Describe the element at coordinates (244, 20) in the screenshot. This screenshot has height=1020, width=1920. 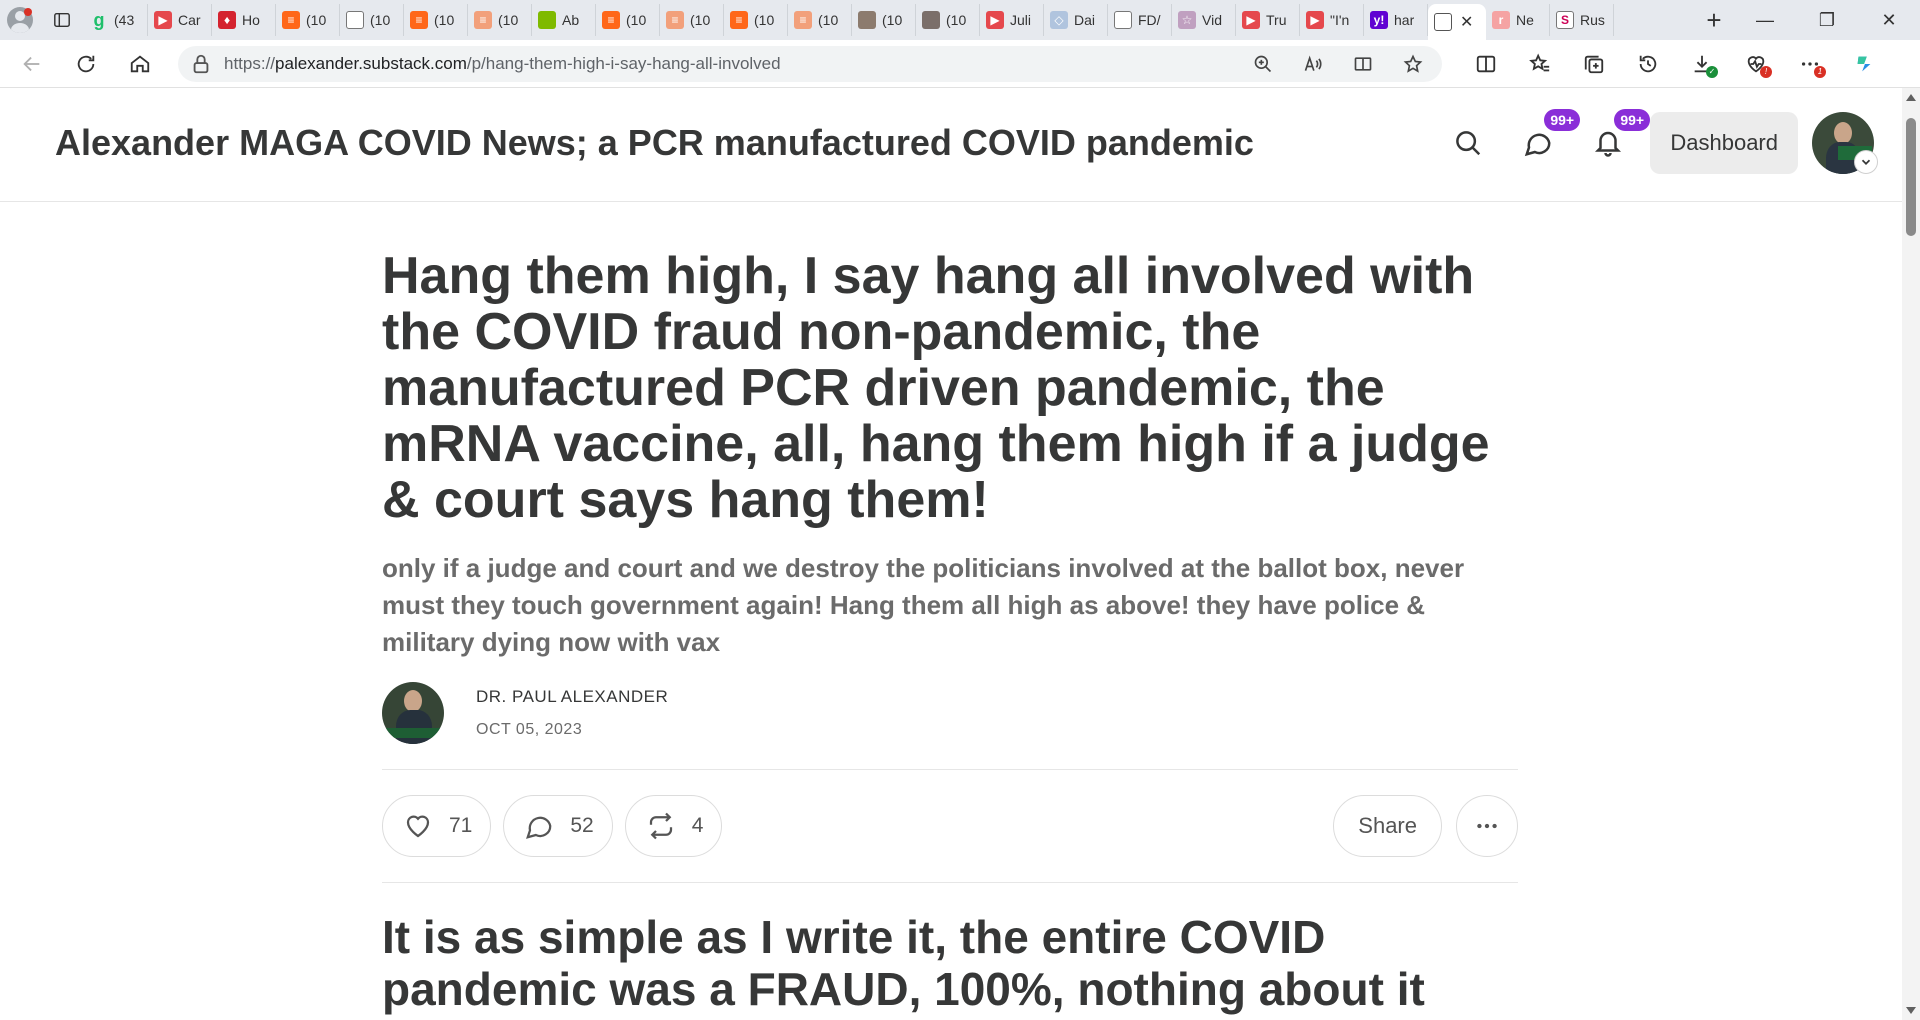
I see `browser-tab: ♦ Ho` at that location.